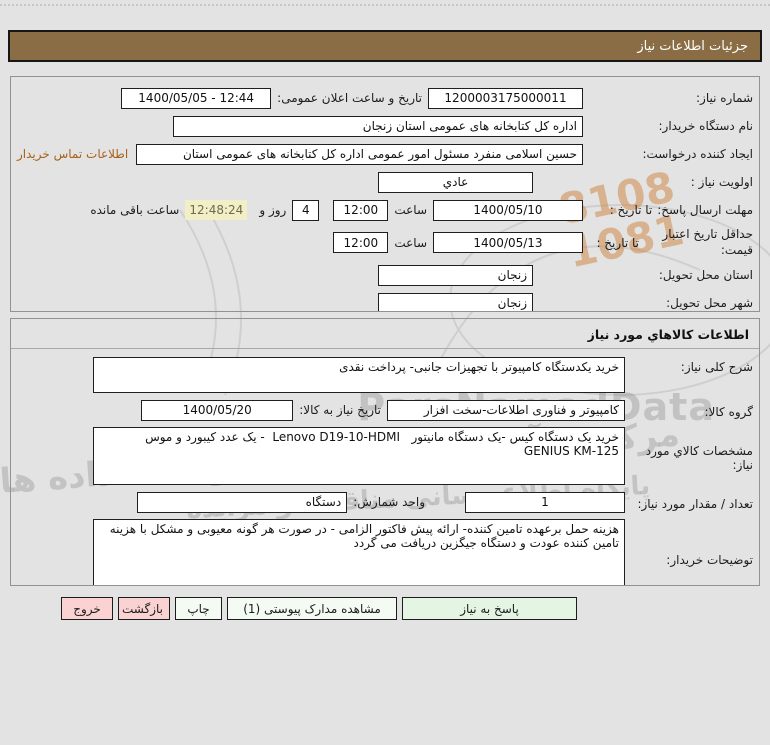  Describe the element at coordinates (378, 126) in the screenshot. I see `buyer-org-input` at that location.